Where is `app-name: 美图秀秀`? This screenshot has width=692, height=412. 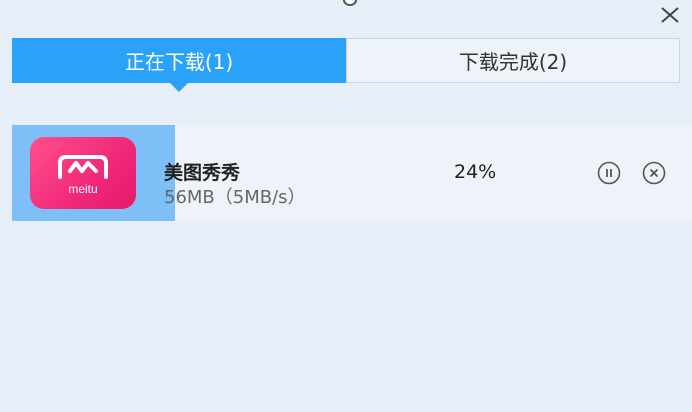 app-name: 美图秀秀 is located at coordinates (202, 173).